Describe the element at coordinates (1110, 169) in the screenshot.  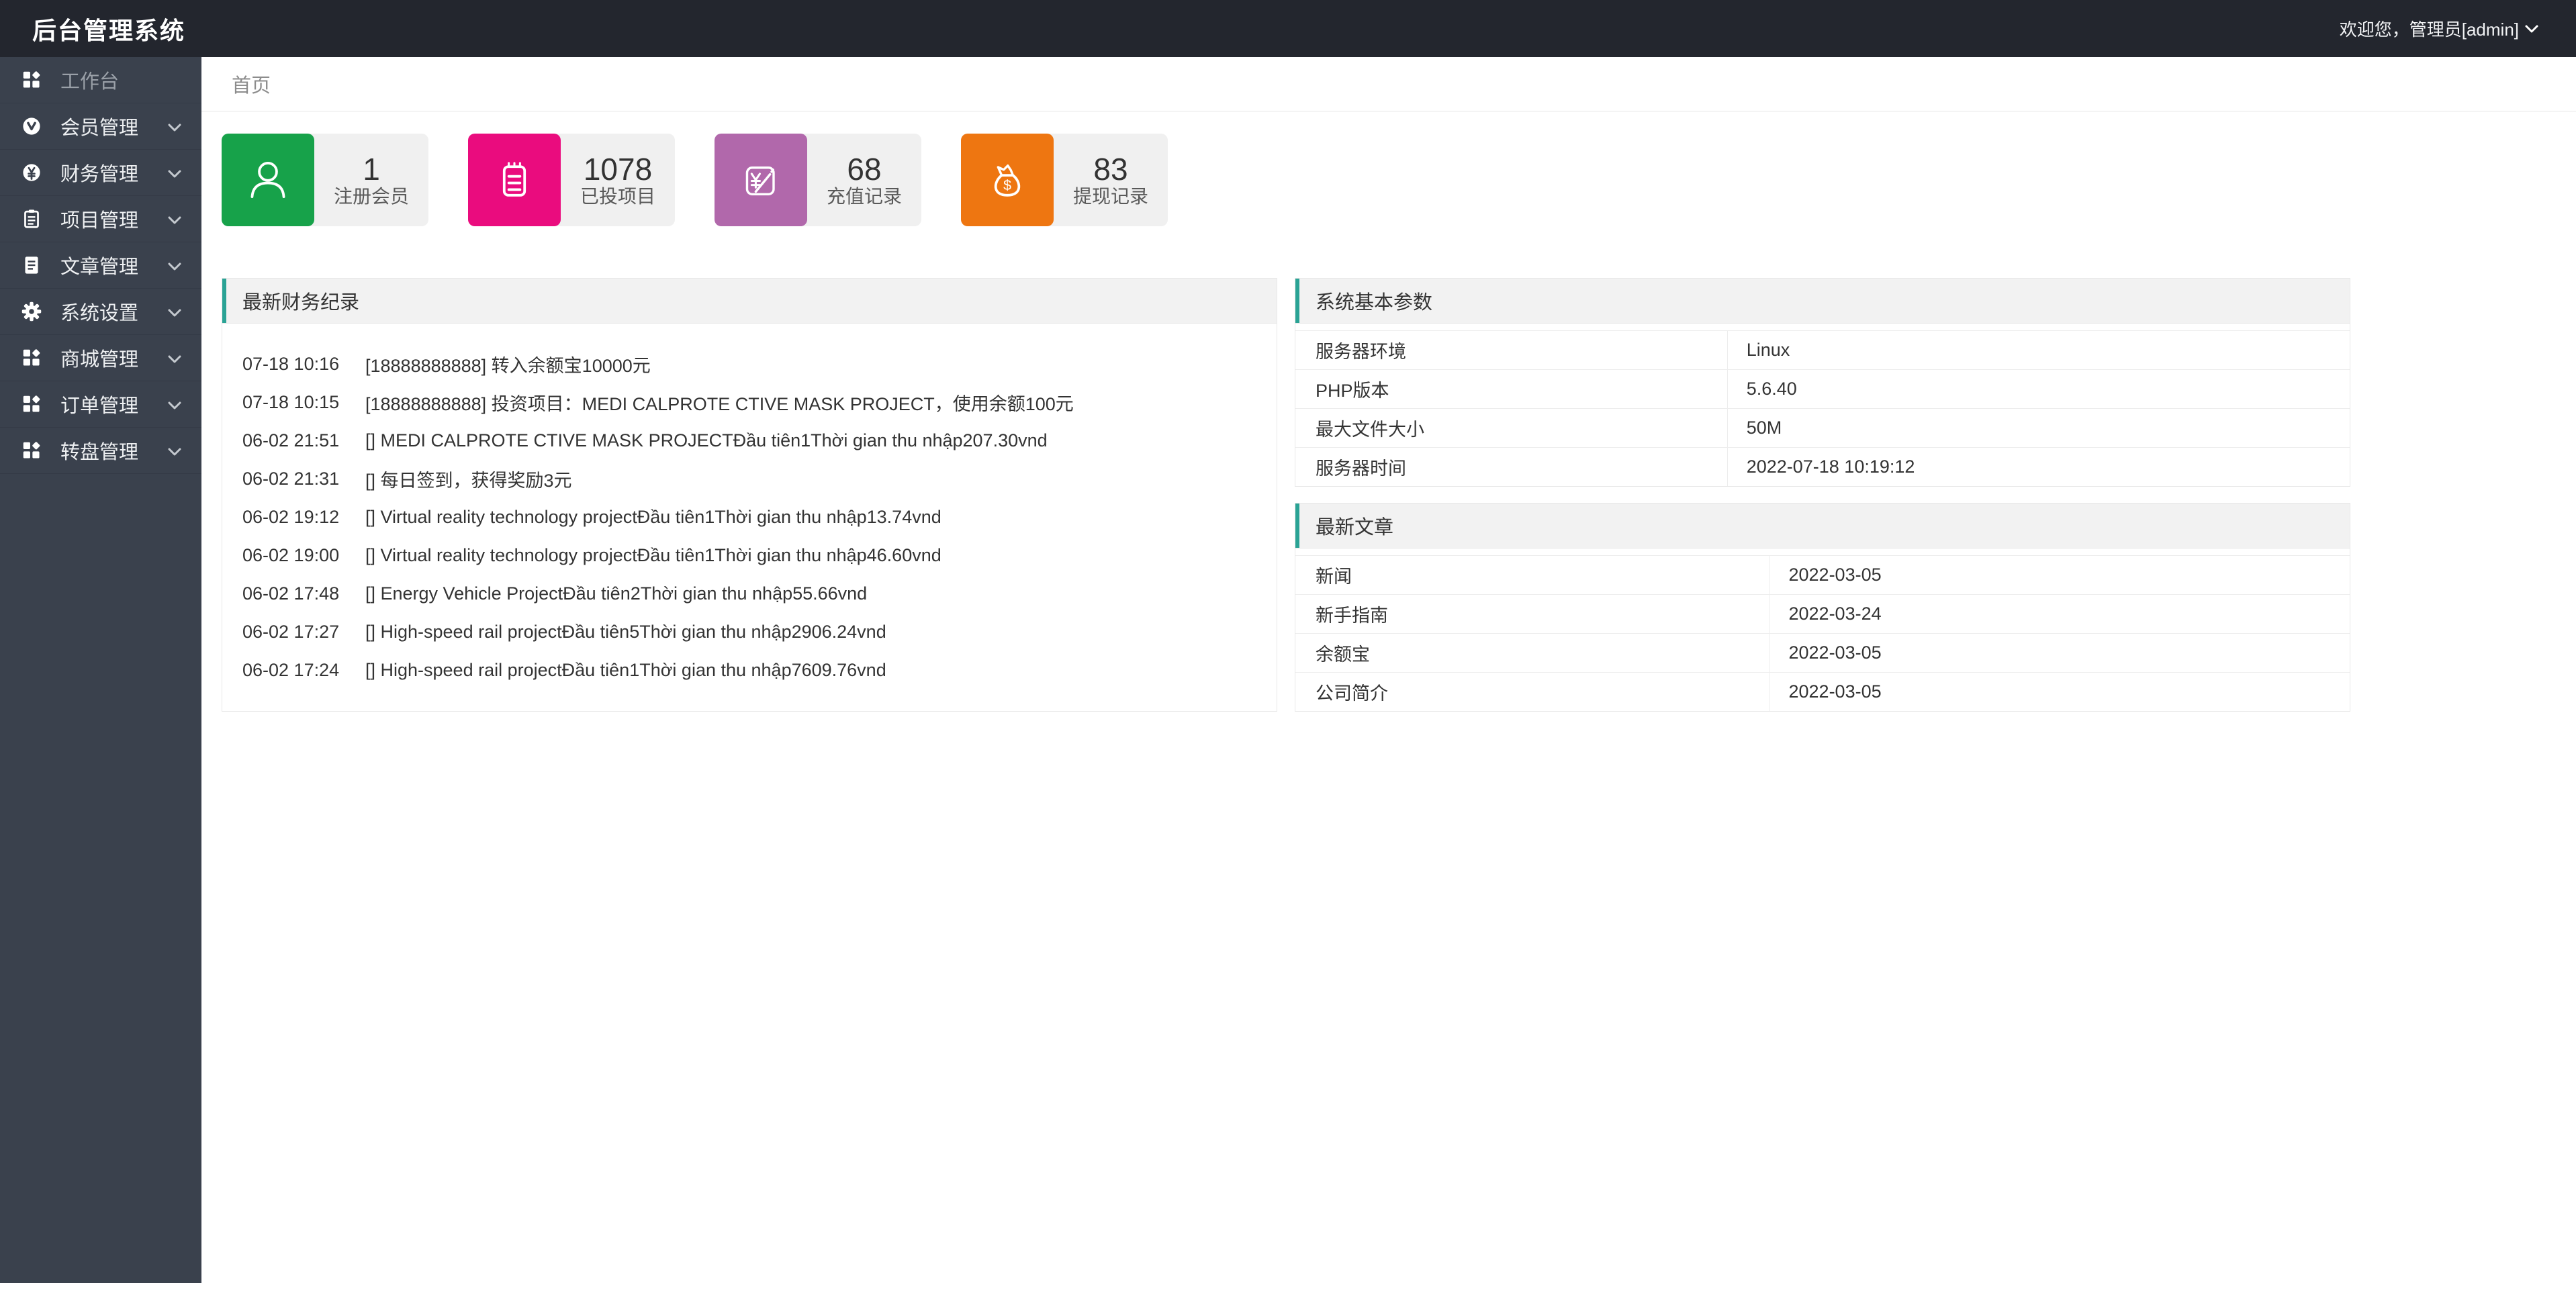
I see `stat-value: 83` at that location.